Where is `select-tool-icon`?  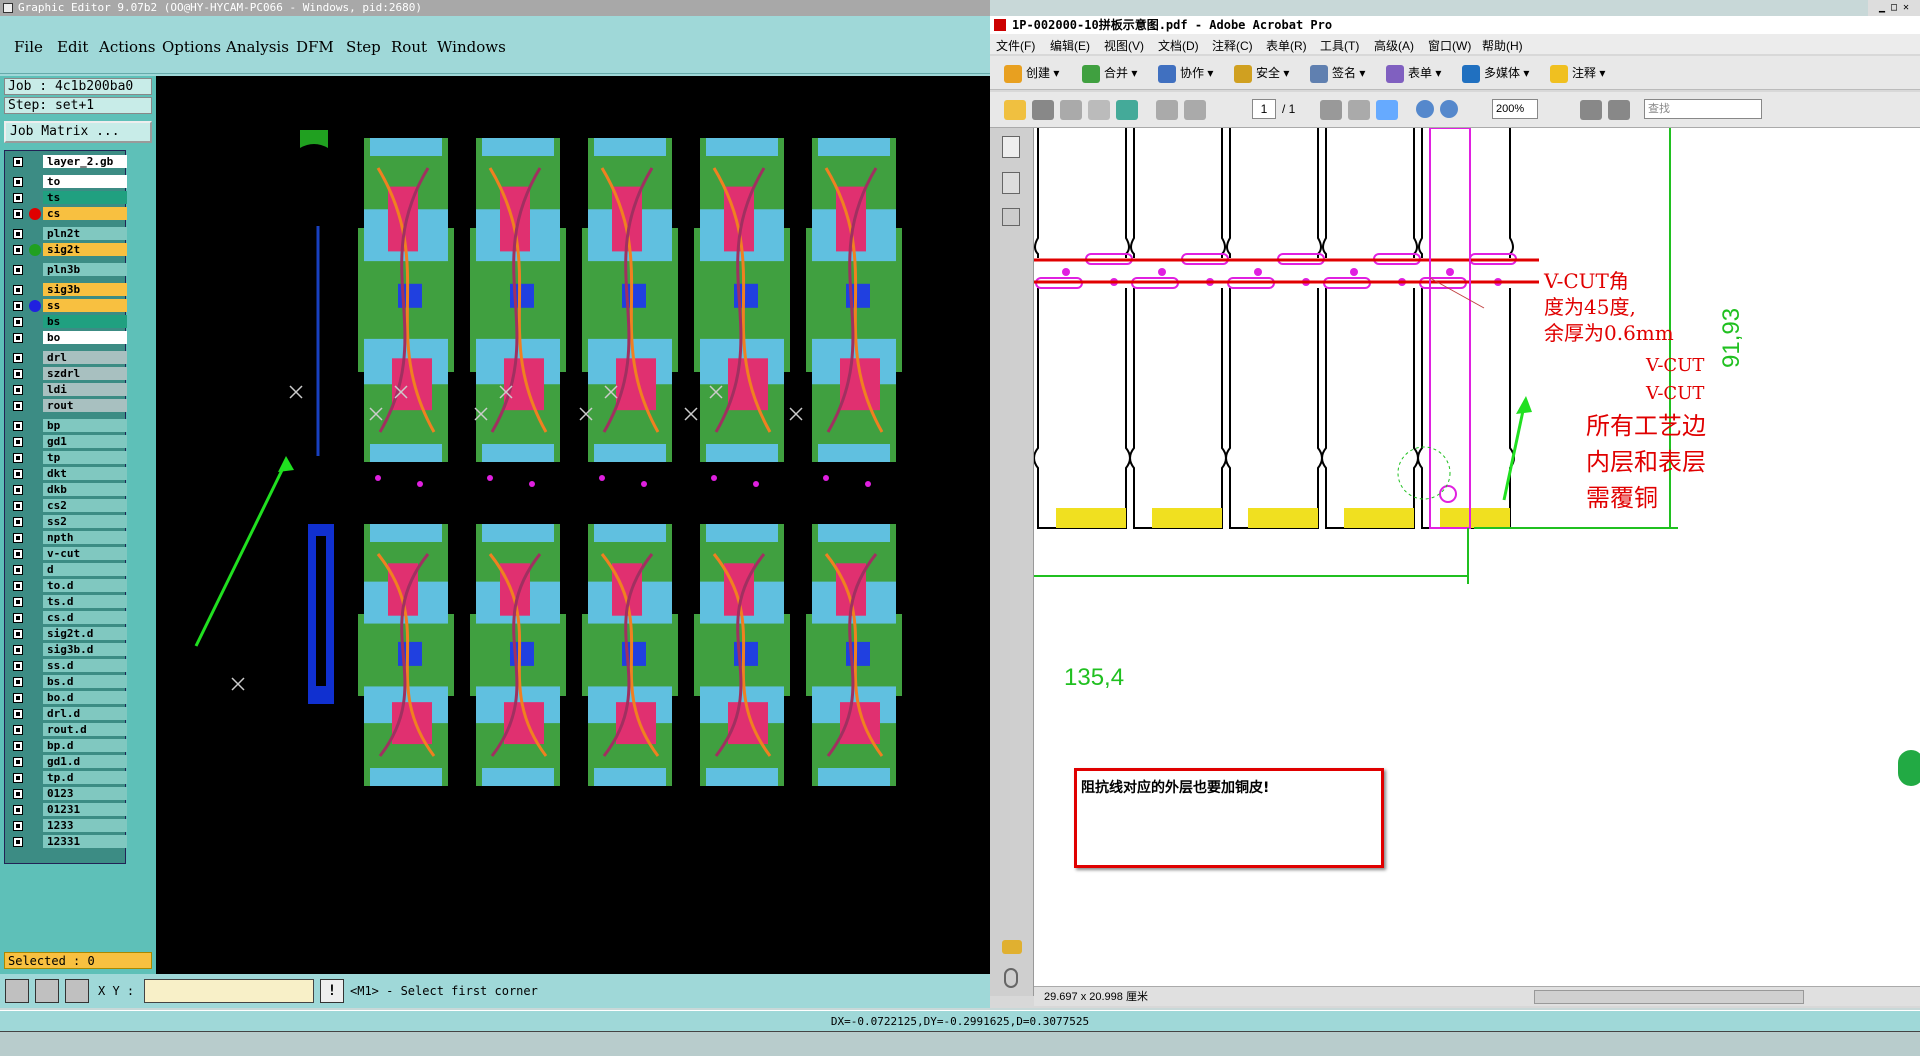 select-tool-icon is located at coordinates (1331, 110).